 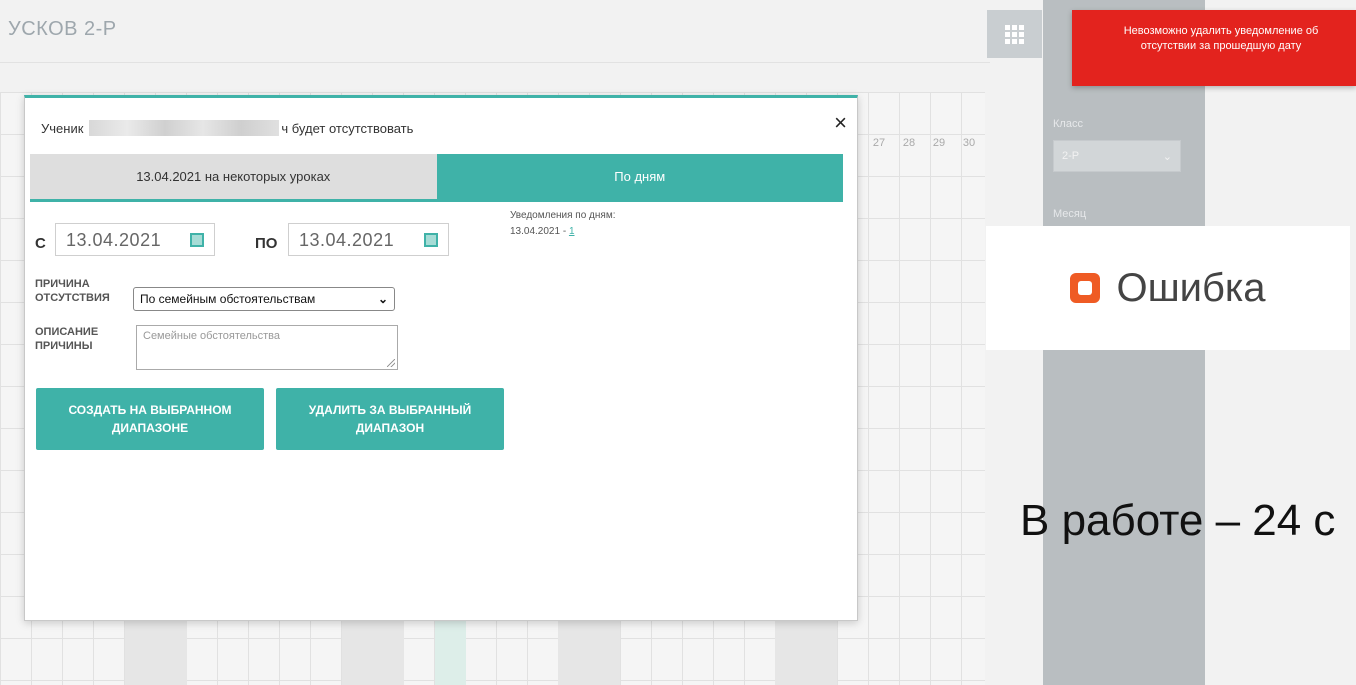 I want to click on description-label: ОПИСАНИЕ ПРИЧИНЫ, so click(x=67, y=339).